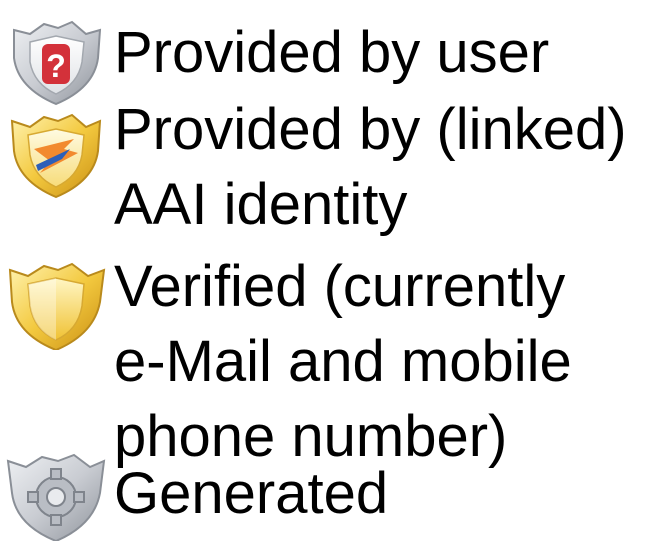 The width and height of the screenshot is (655, 541). Describe the element at coordinates (261, 204) in the screenshot. I see `legend-label-line: AAI identity` at that location.